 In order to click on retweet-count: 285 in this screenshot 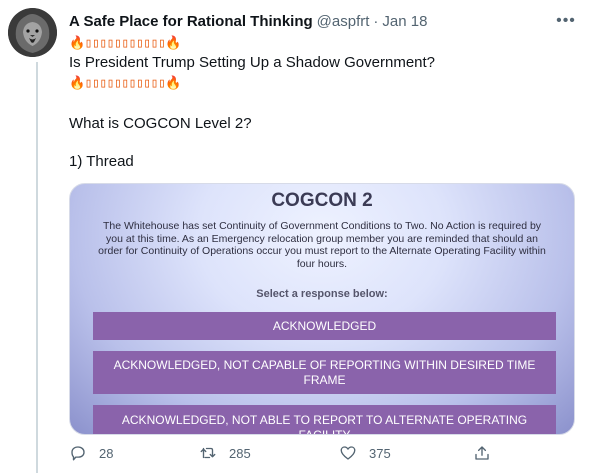, I will do `click(240, 453)`.